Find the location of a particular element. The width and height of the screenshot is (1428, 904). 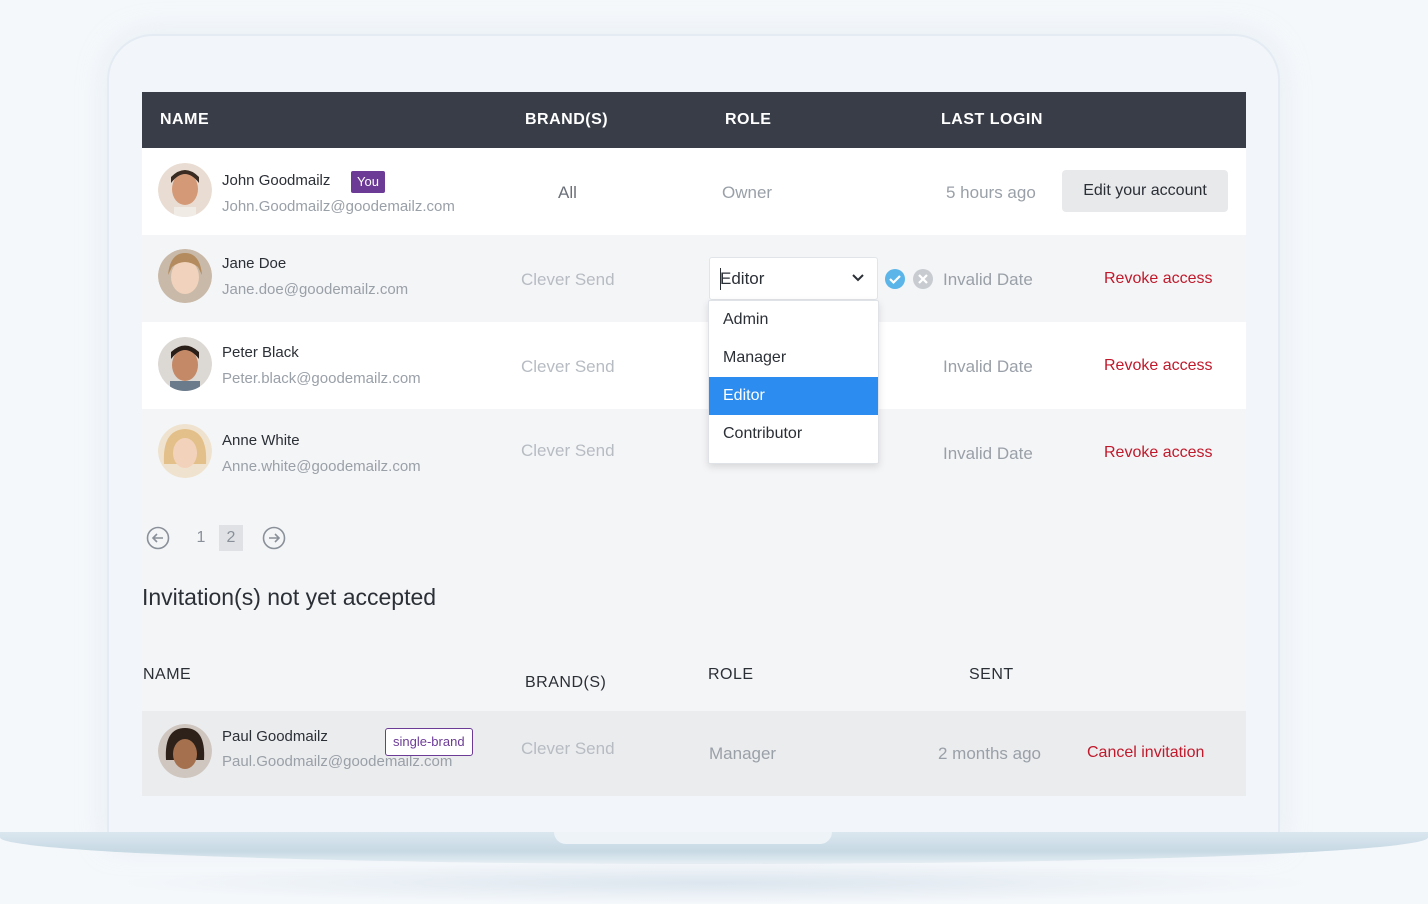

col-role-header: ROLE is located at coordinates (748, 119).